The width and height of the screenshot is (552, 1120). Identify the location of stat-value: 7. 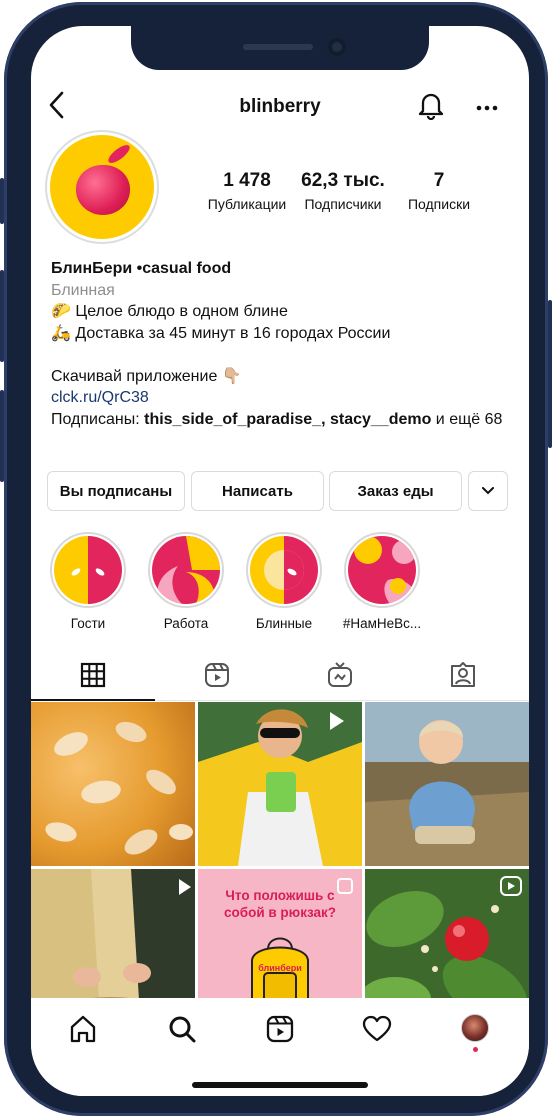
(439, 180).